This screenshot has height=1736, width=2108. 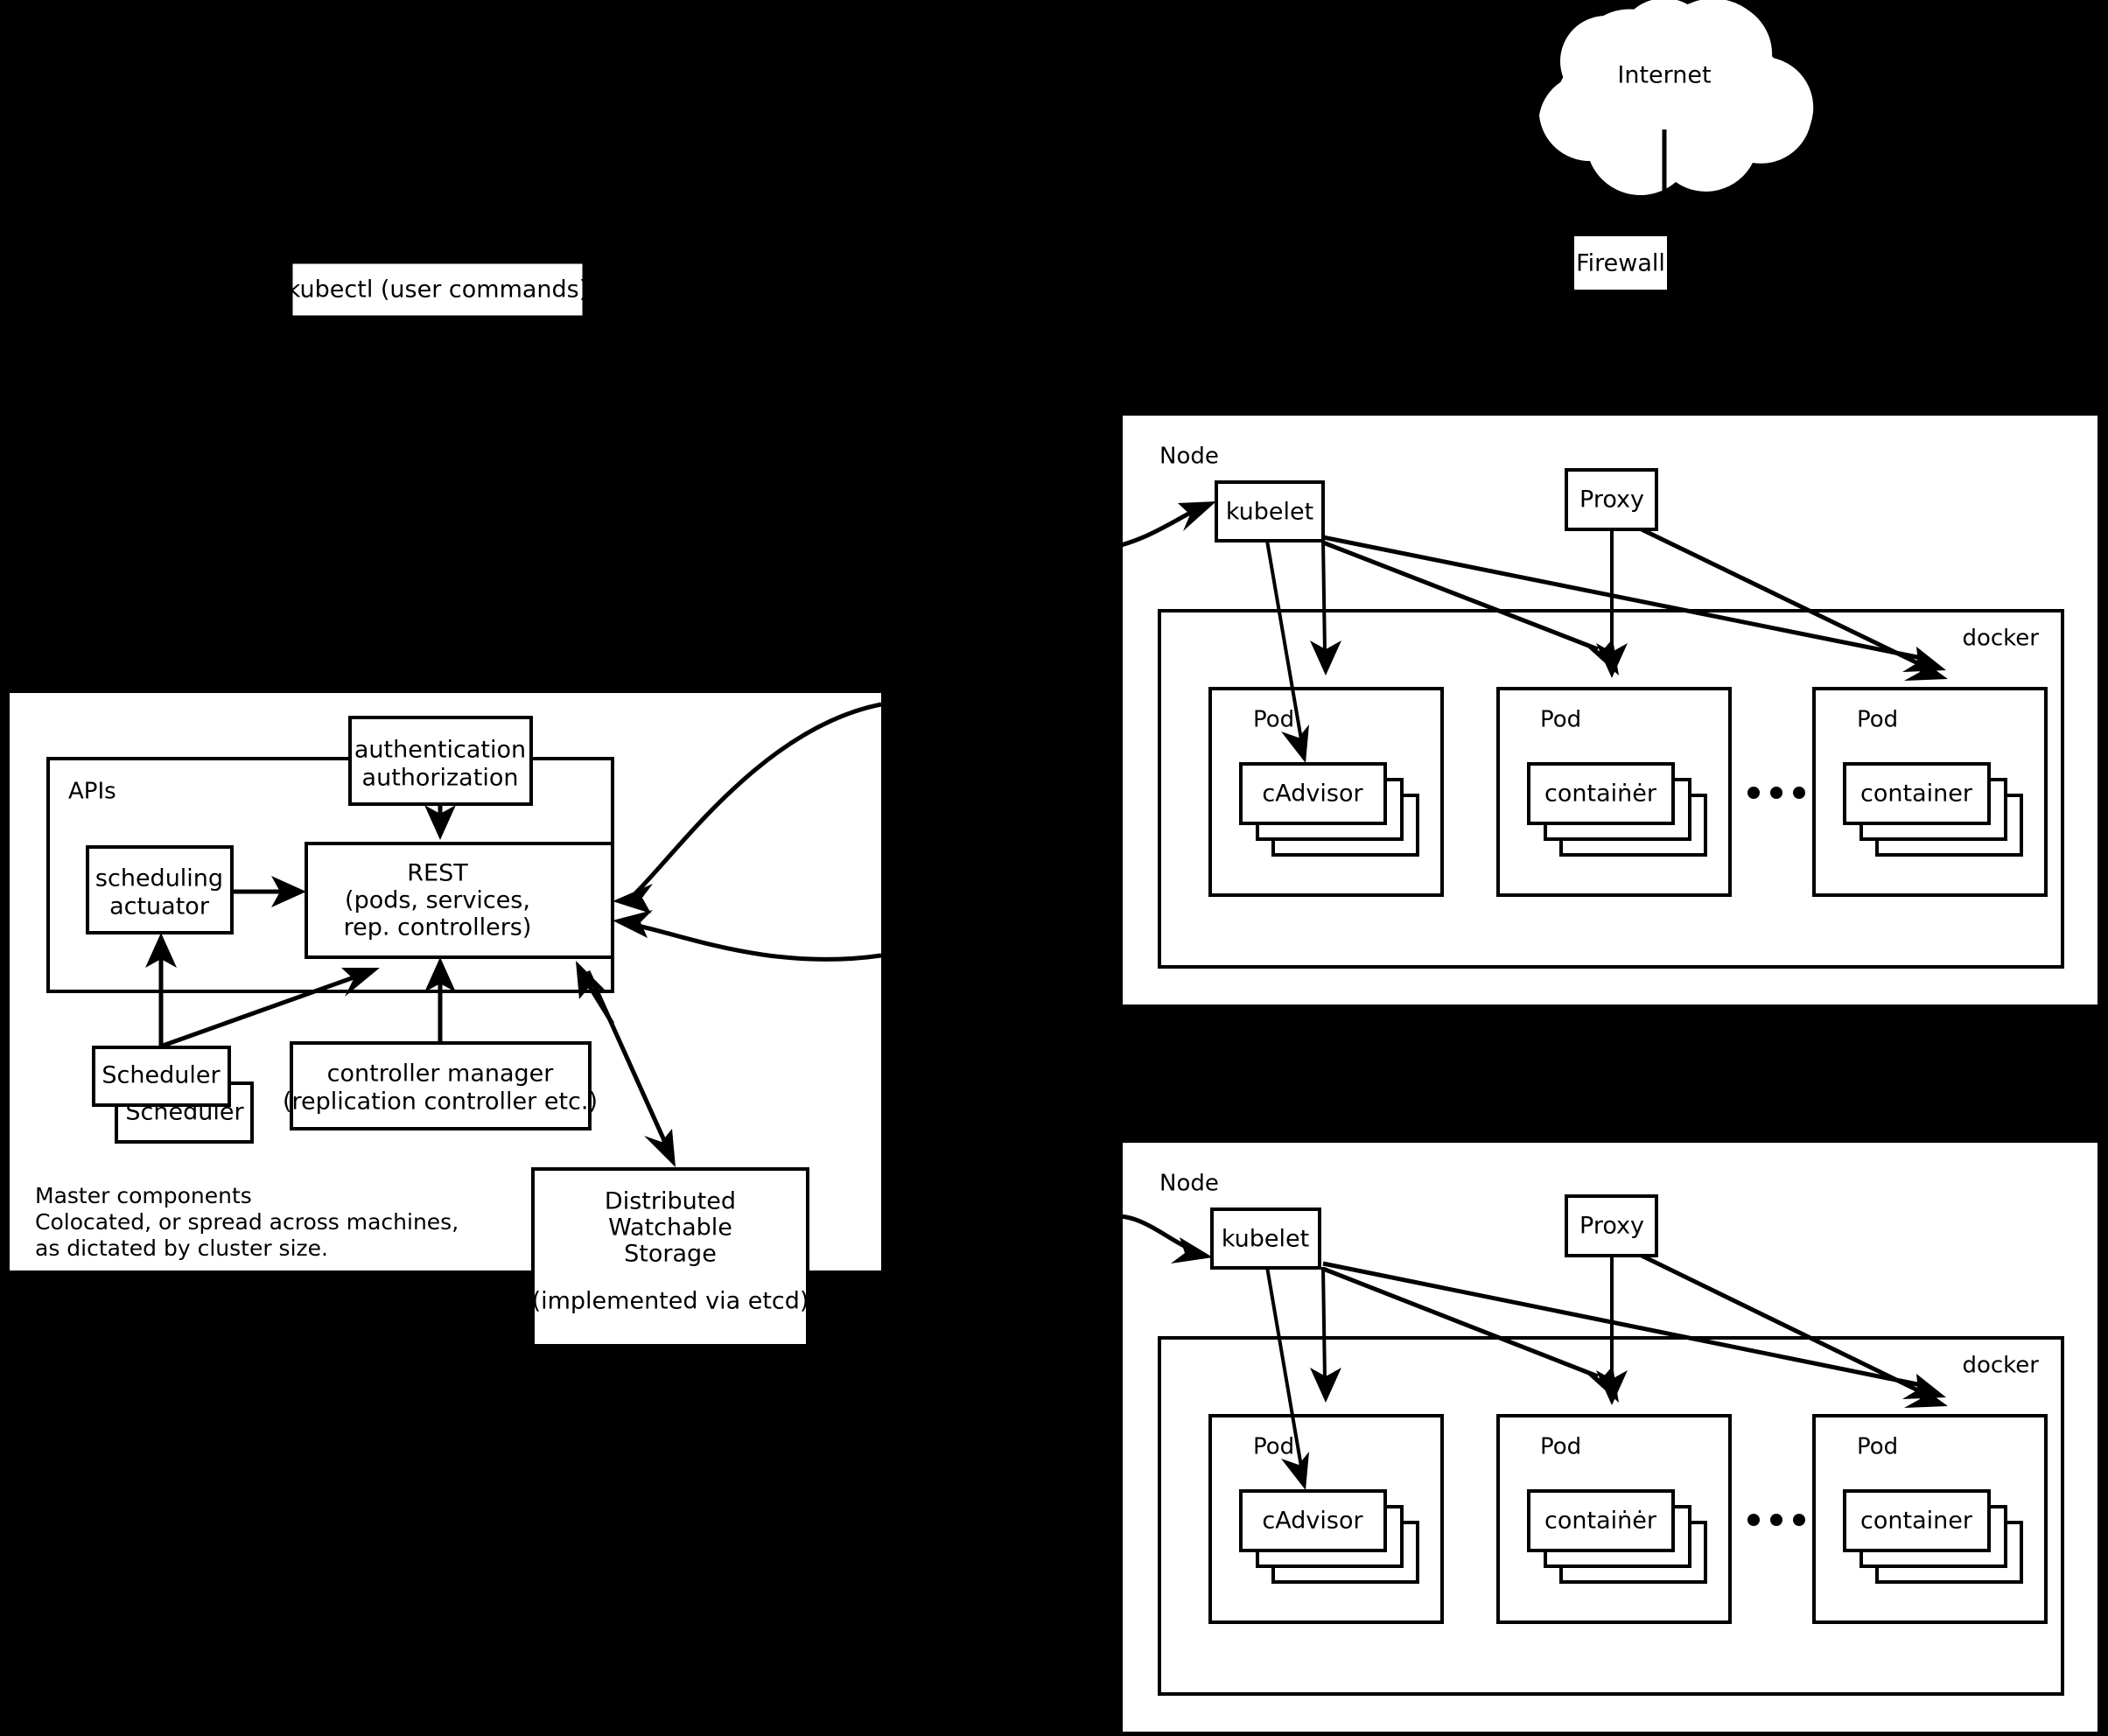 I want to click on node-bottom-pod-1: Pod cAdvisor, so click(x=1326, y=1519).